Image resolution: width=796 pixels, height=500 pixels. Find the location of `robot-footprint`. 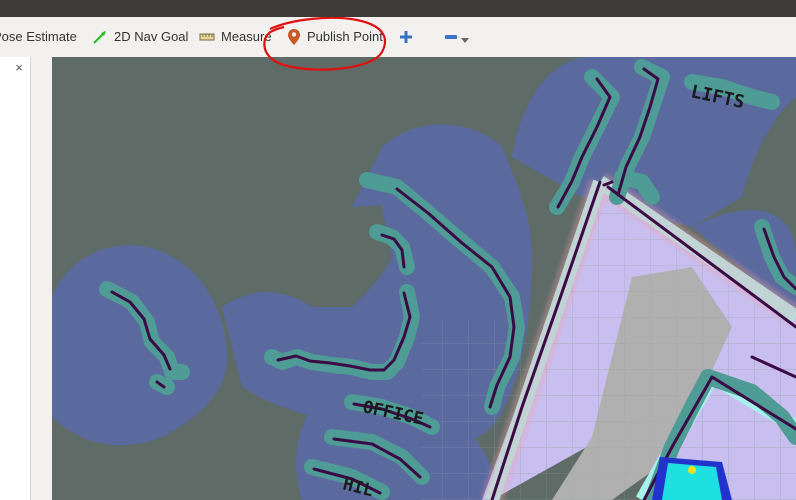

robot-footprint is located at coordinates (692, 478).